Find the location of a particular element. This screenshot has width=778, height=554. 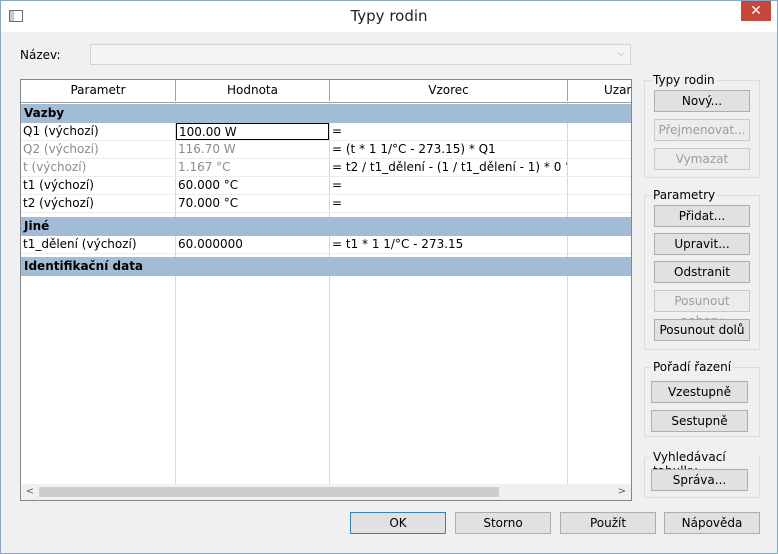

formula-cell: = t1 * 1 1/°C - 273.15 is located at coordinates (448, 244).